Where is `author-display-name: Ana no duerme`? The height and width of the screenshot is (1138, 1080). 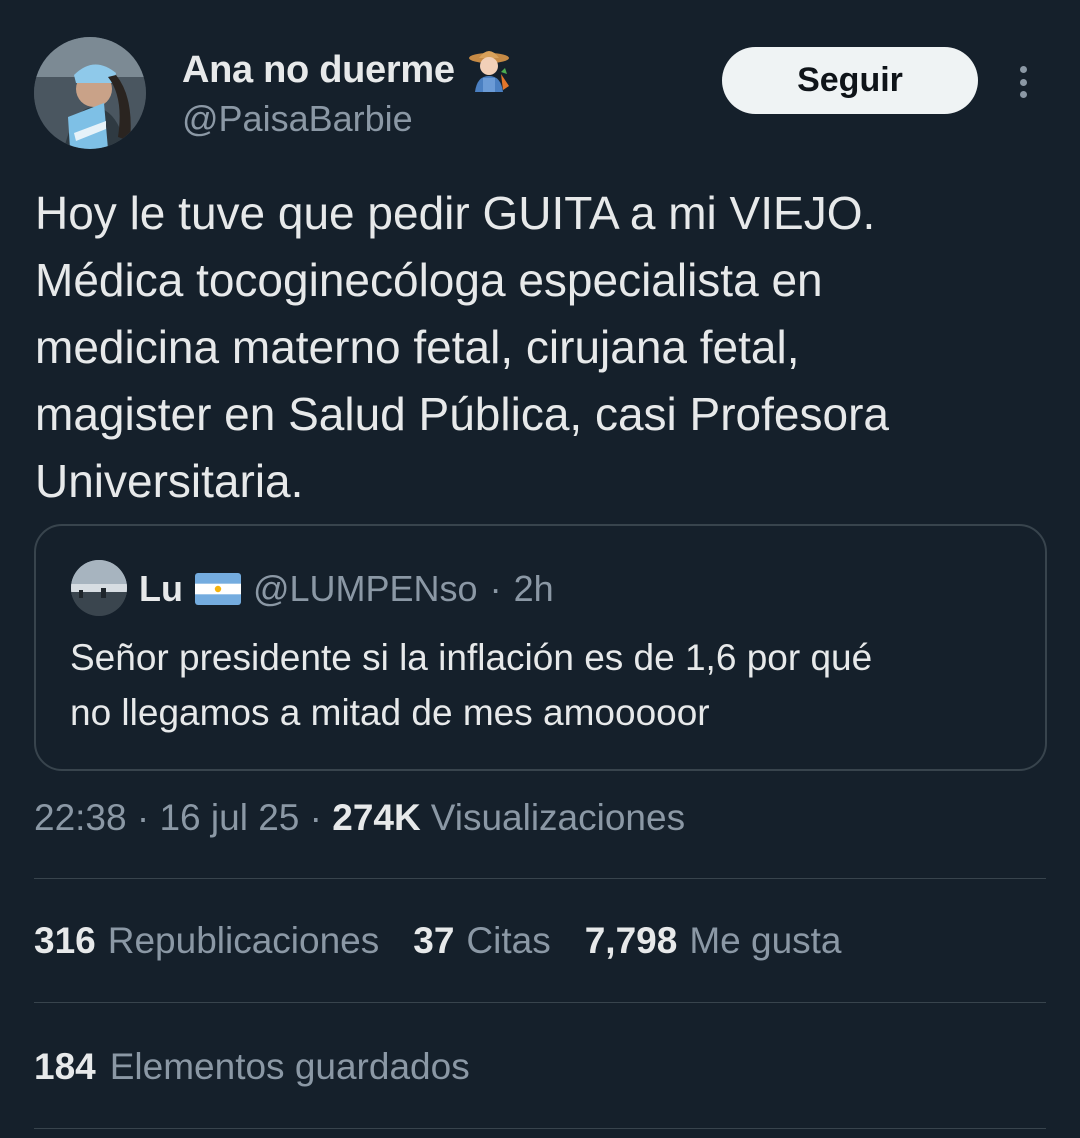
author-display-name: Ana no duerme is located at coordinates (347, 70).